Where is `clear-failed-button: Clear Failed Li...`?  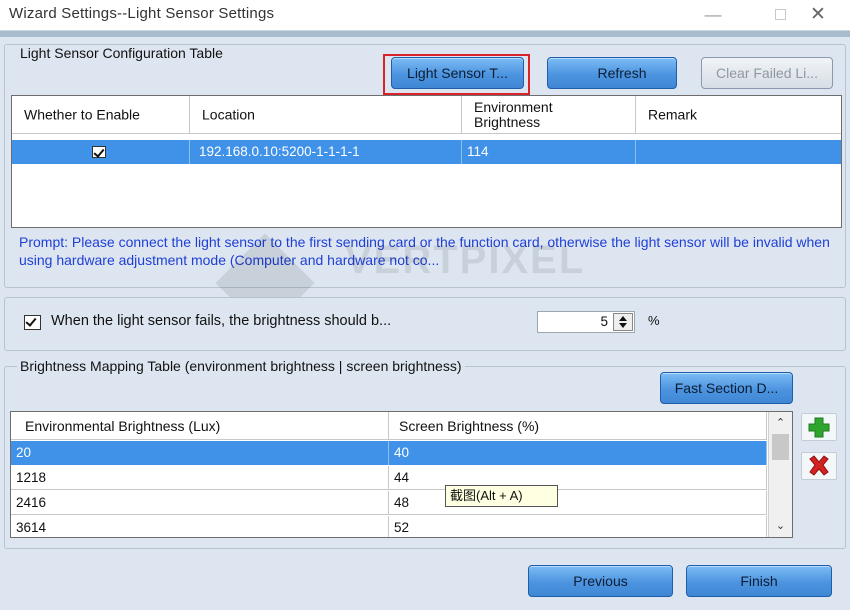 clear-failed-button: Clear Failed Li... is located at coordinates (767, 73).